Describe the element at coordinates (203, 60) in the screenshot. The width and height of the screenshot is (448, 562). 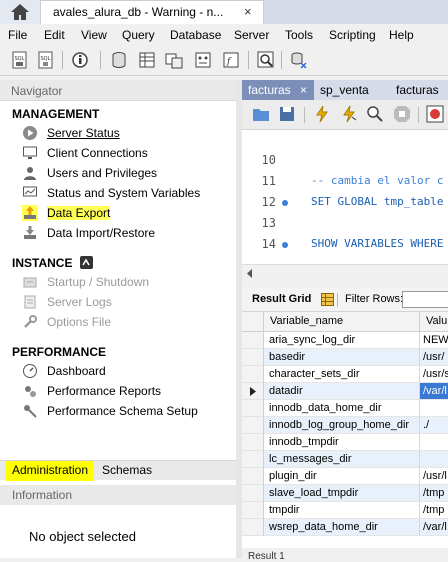
I see `create-procedure-button` at that location.